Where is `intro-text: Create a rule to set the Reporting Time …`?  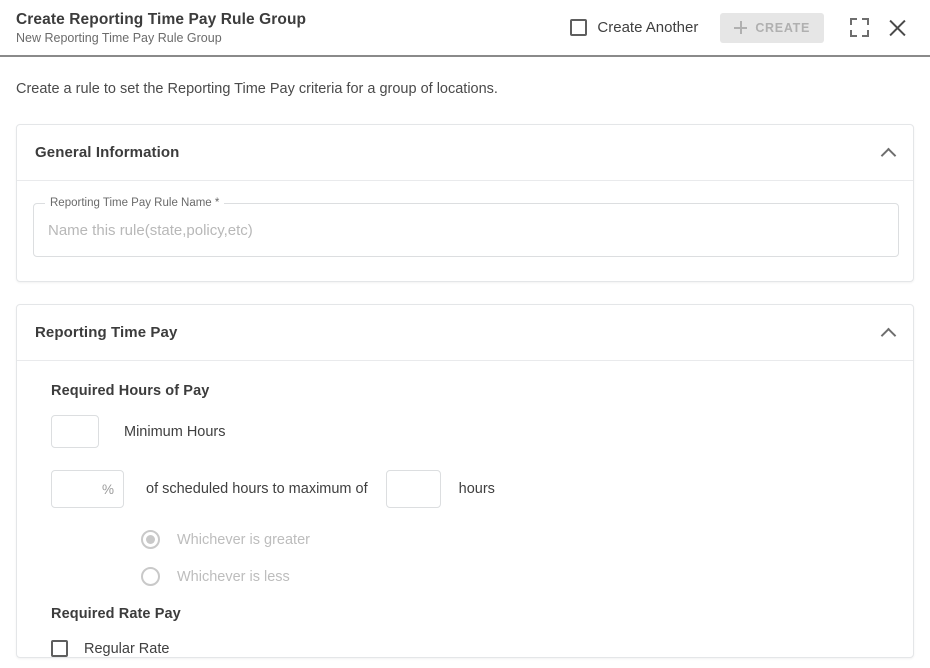
intro-text: Create a rule to set the Reporting Time … is located at coordinates (257, 89).